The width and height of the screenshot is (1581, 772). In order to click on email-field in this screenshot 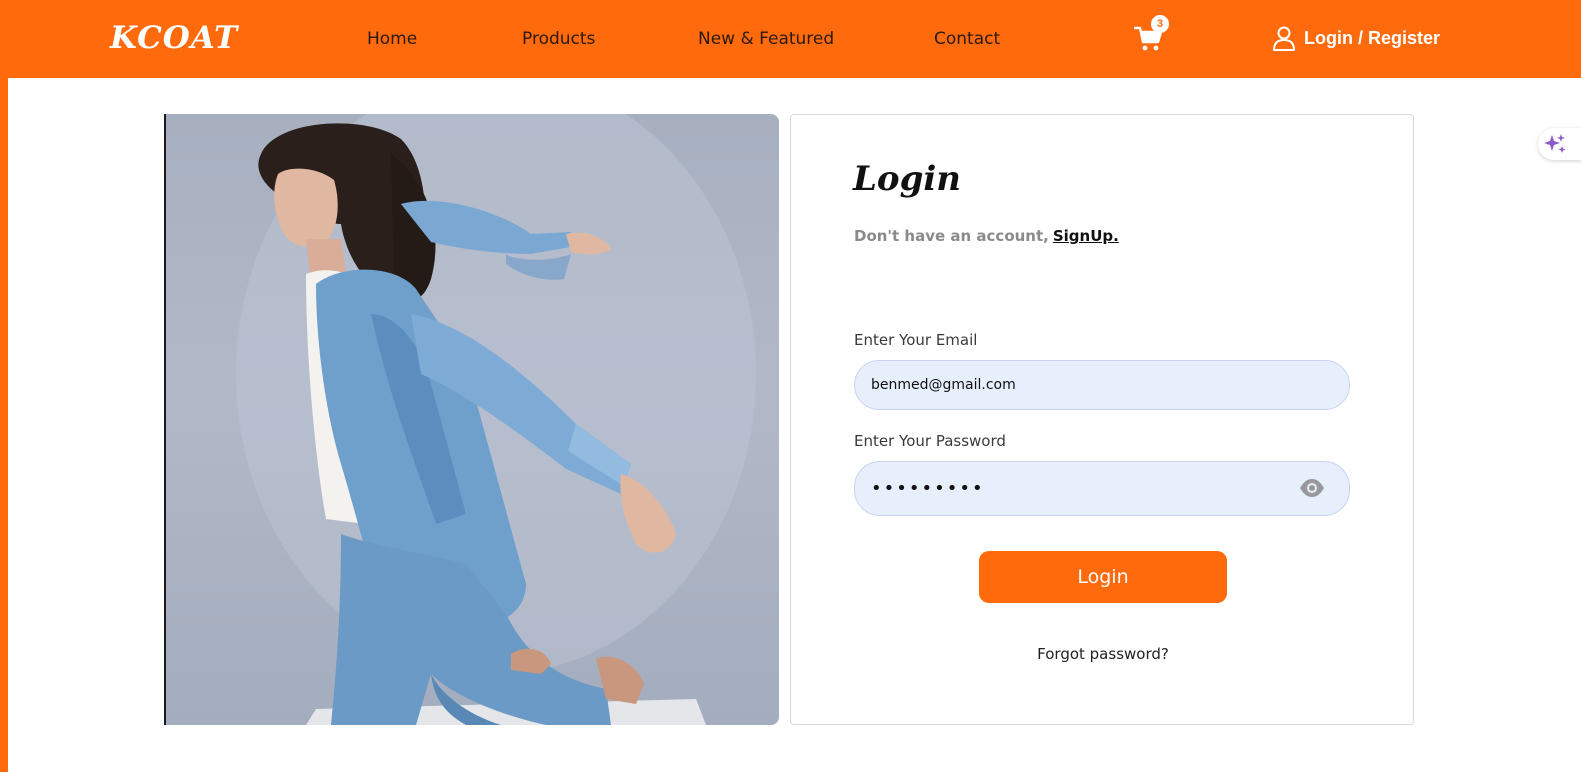, I will do `click(1102, 385)`.